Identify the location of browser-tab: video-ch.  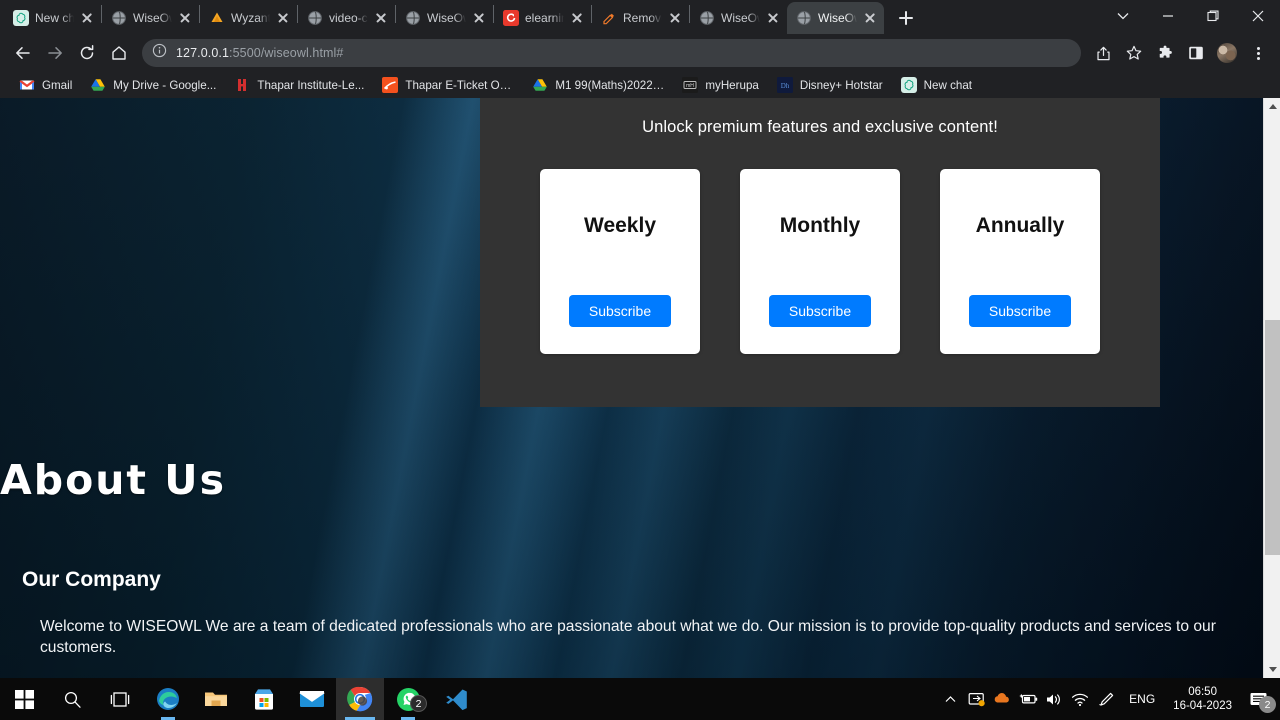
(346, 18).